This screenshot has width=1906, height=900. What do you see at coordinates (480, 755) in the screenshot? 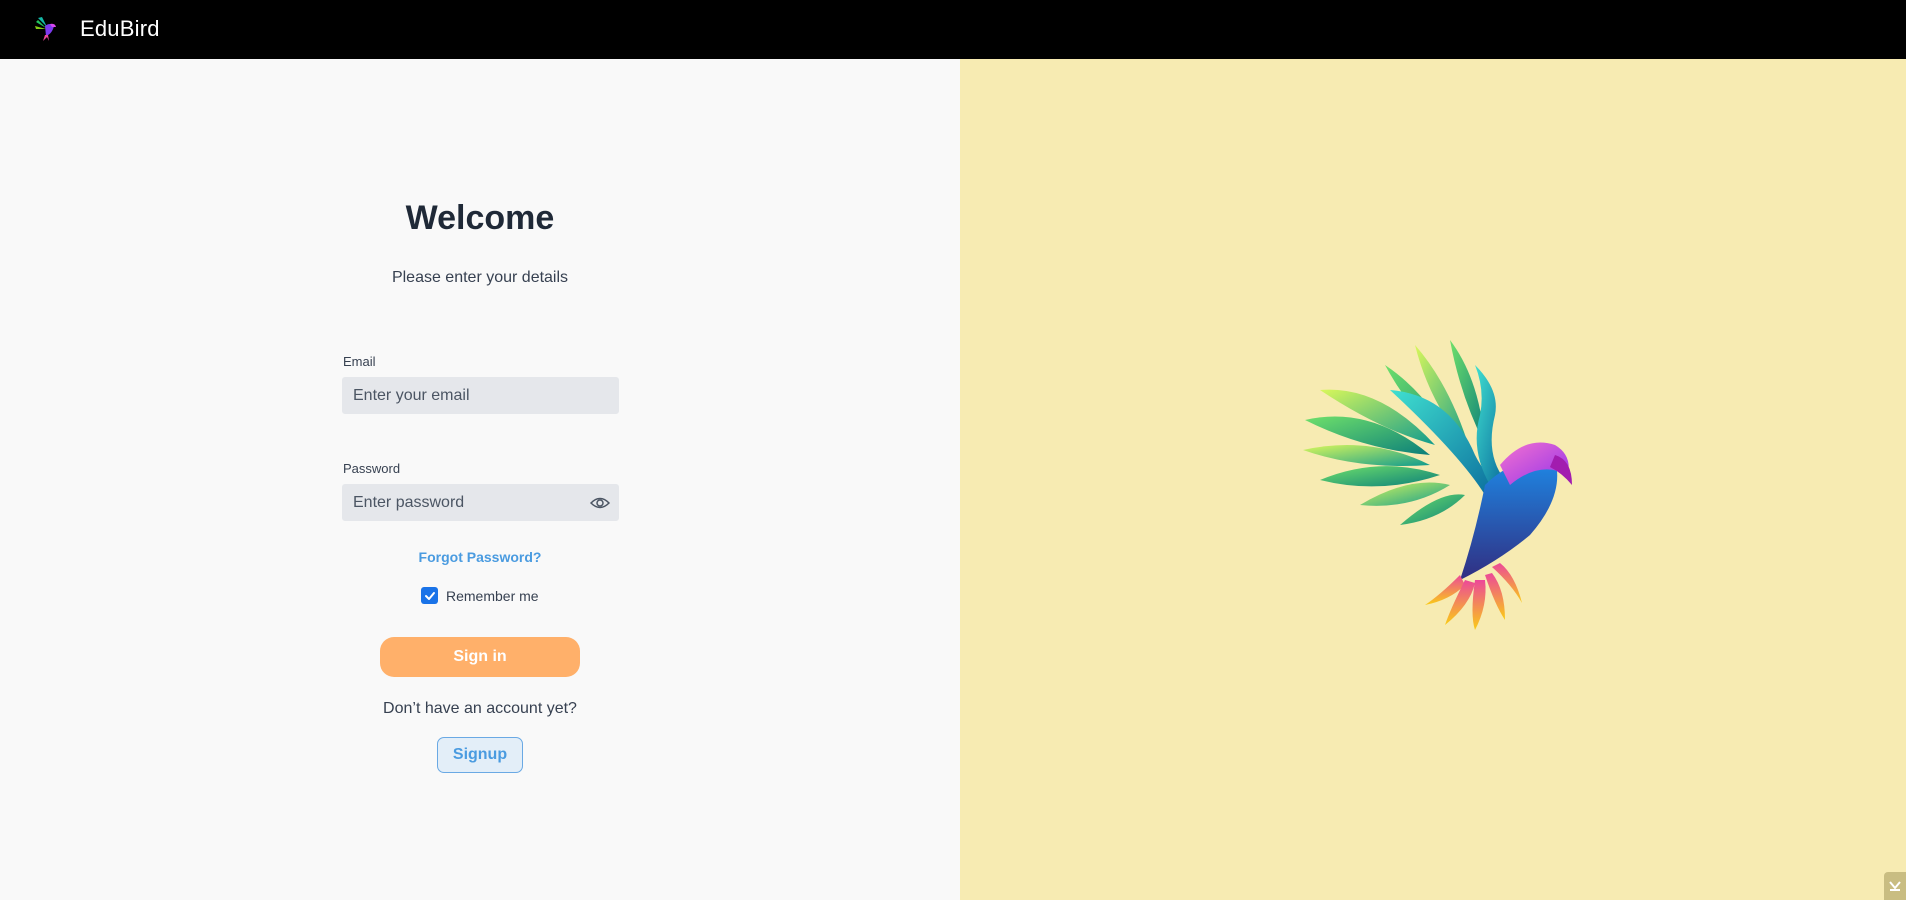
I see `signup-button: Signup` at bounding box center [480, 755].